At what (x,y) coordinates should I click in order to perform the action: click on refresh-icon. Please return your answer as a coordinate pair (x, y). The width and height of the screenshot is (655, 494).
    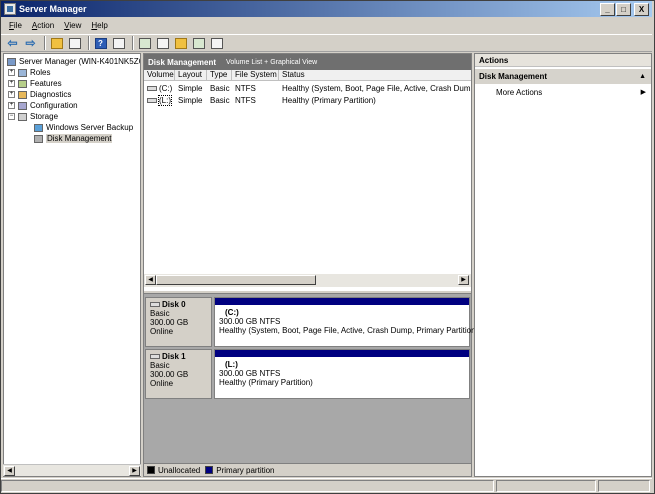
    Looking at the image, I should click on (144, 43).